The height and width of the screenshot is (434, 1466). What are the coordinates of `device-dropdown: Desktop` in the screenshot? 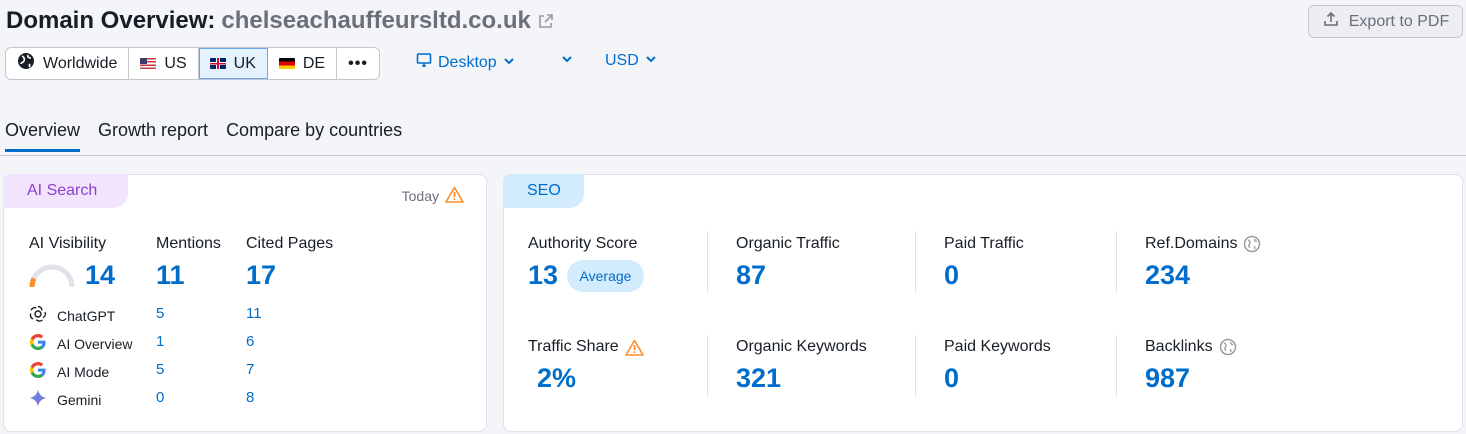 It's located at (465, 62).